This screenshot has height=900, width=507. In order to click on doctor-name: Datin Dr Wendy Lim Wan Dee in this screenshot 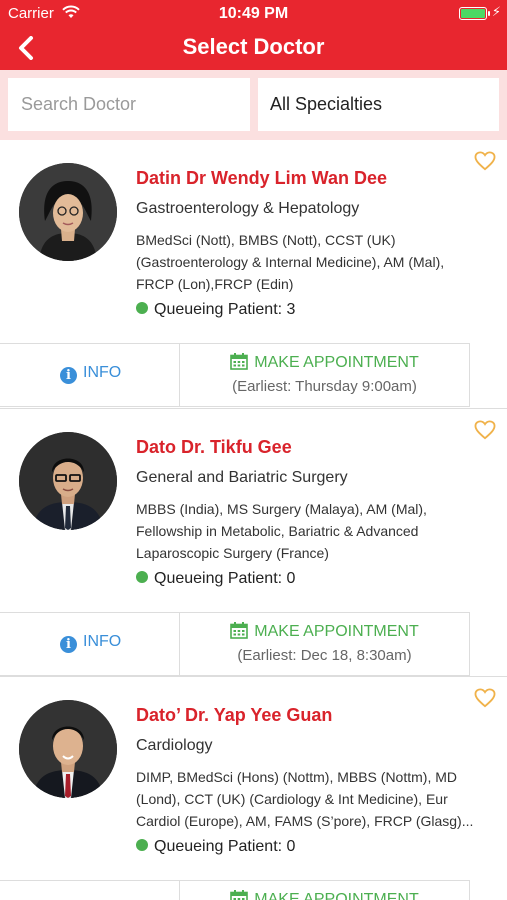, I will do `click(262, 178)`.